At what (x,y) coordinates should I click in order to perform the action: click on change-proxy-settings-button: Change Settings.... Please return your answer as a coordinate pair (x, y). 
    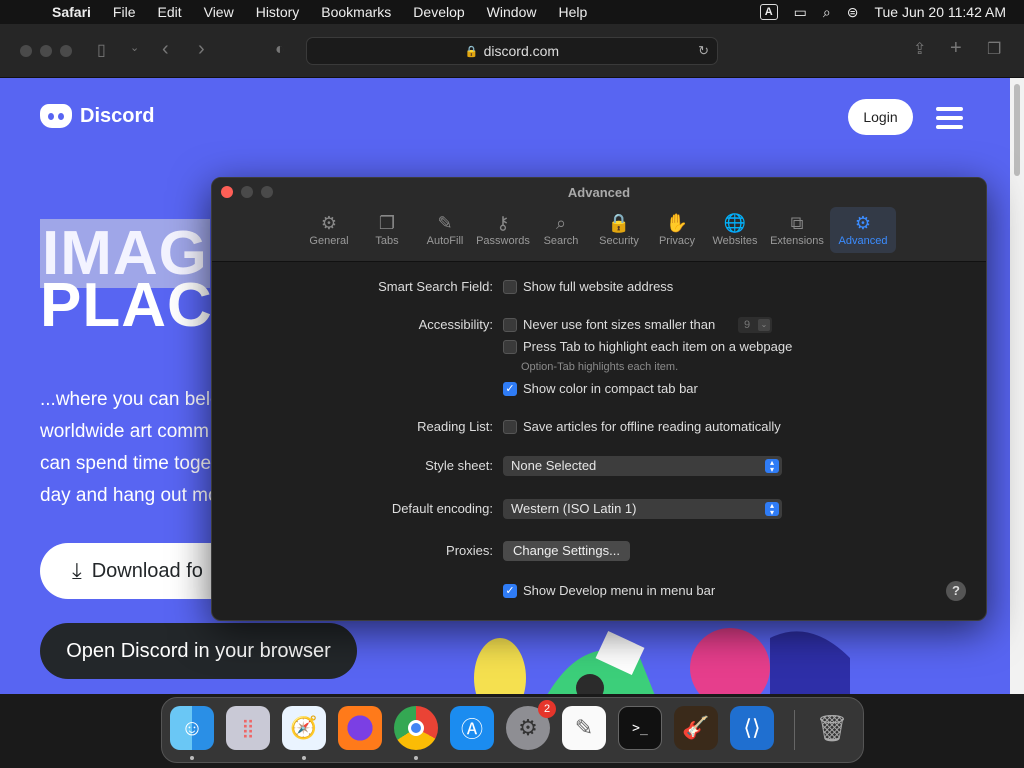
    Looking at the image, I should click on (566, 551).